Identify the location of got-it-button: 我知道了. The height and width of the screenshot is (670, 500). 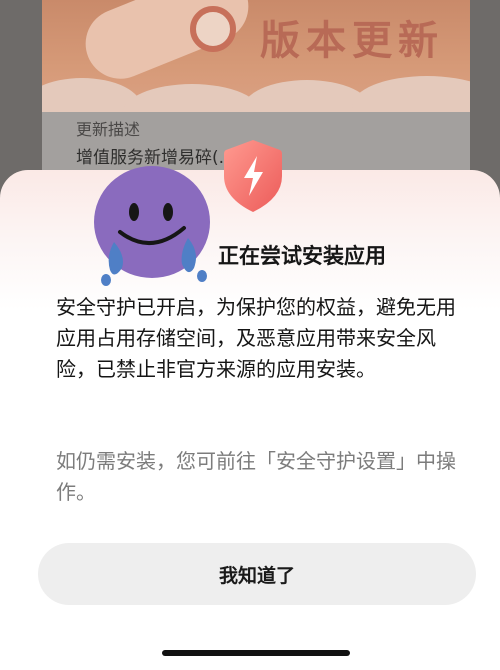
(257, 574).